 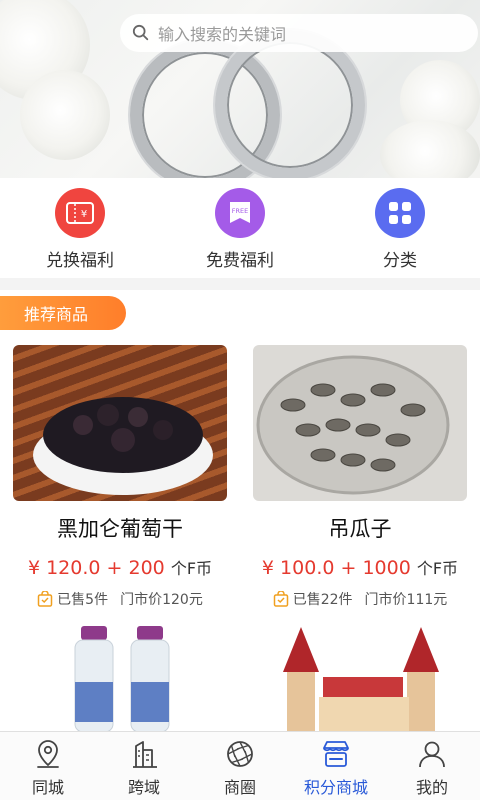 I want to click on city-buildings-icon, so click(x=145, y=754).